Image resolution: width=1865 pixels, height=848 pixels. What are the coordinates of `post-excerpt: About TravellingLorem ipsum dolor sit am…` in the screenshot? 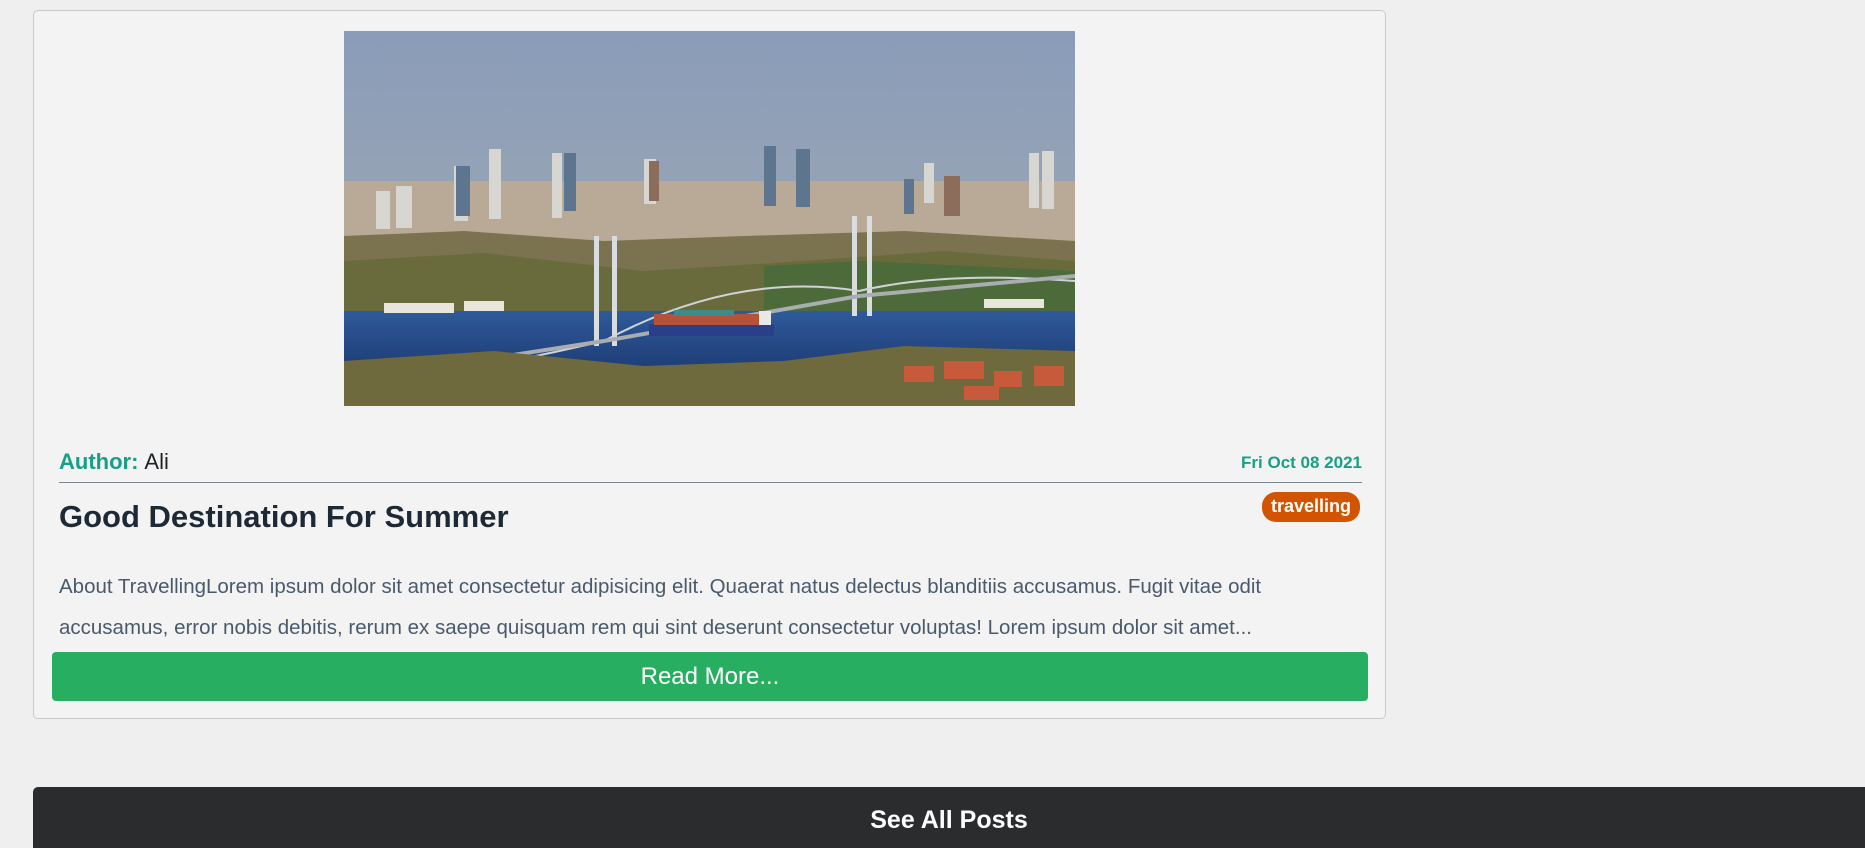 It's located at (660, 607).